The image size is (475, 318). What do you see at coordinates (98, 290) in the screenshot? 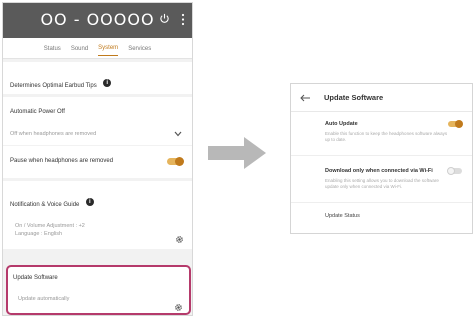
I see `update-software-setting-highlighted: Update Software Update automatically` at bounding box center [98, 290].